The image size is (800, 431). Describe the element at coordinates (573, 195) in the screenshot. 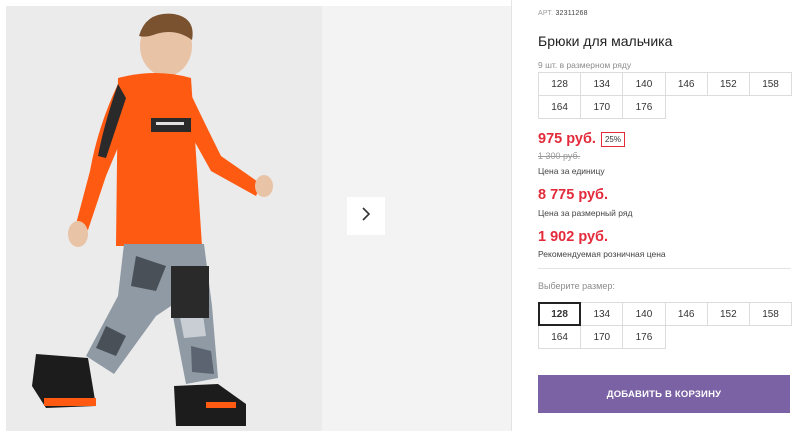

I see `size-row-price: 8 775 руб.` at that location.